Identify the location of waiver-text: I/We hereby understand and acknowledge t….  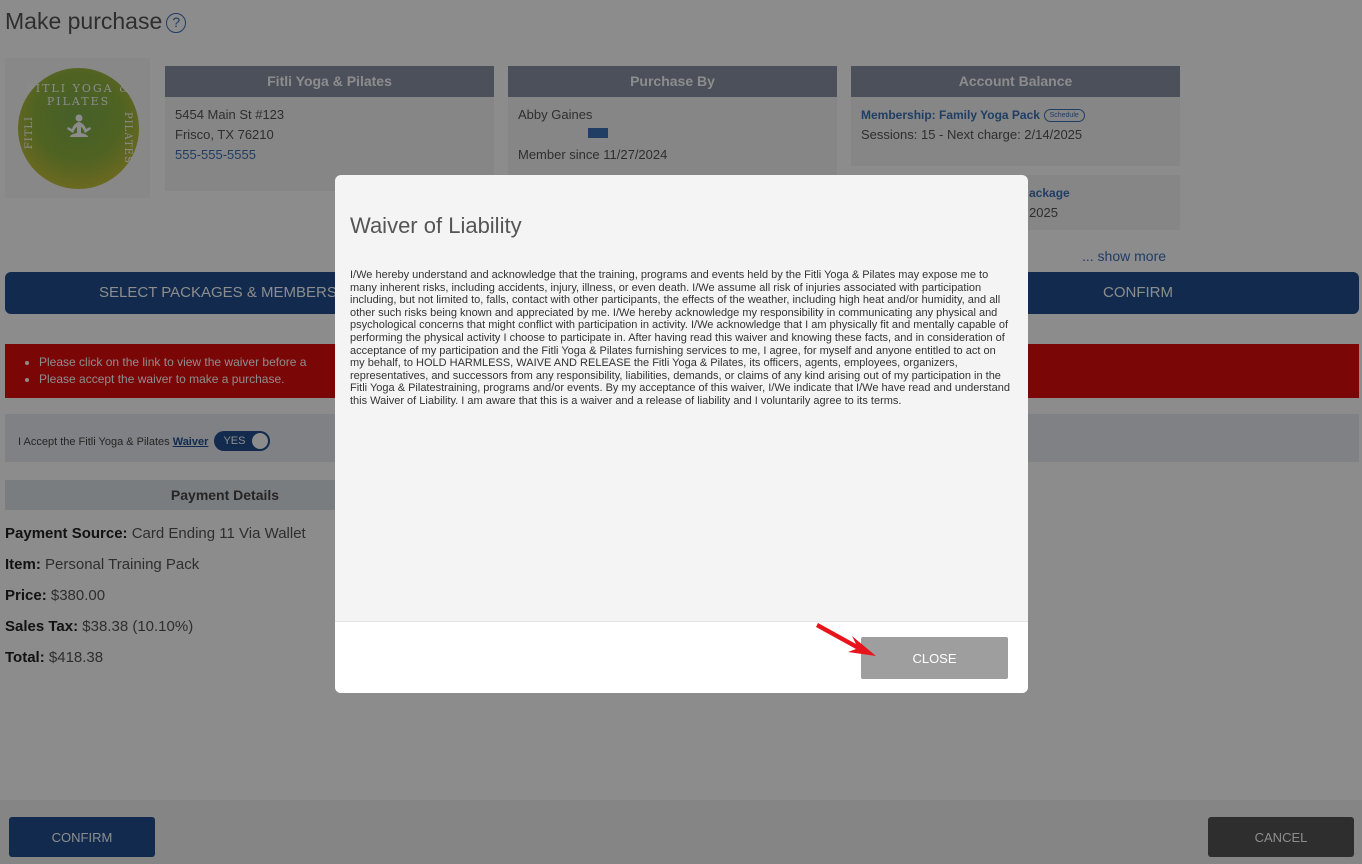
(680, 338).